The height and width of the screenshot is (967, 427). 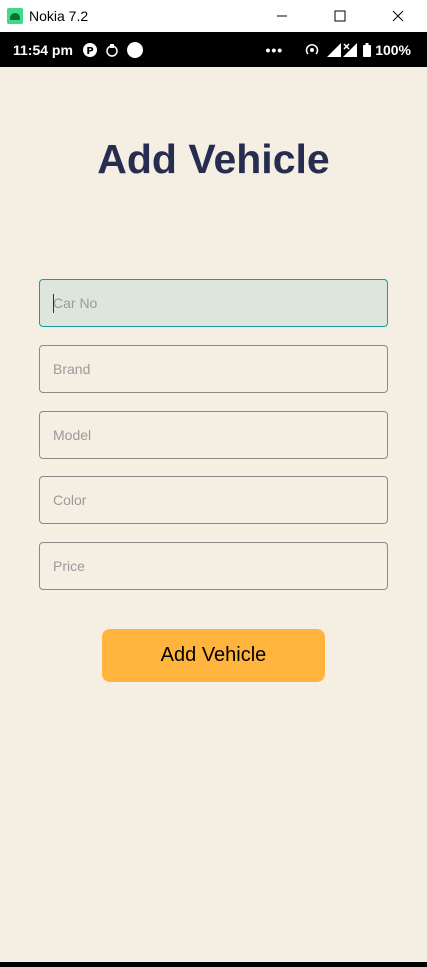 What do you see at coordinates (112, 50) in the screenshot?
I see `sync-icon` at bounding box center [112, 50].